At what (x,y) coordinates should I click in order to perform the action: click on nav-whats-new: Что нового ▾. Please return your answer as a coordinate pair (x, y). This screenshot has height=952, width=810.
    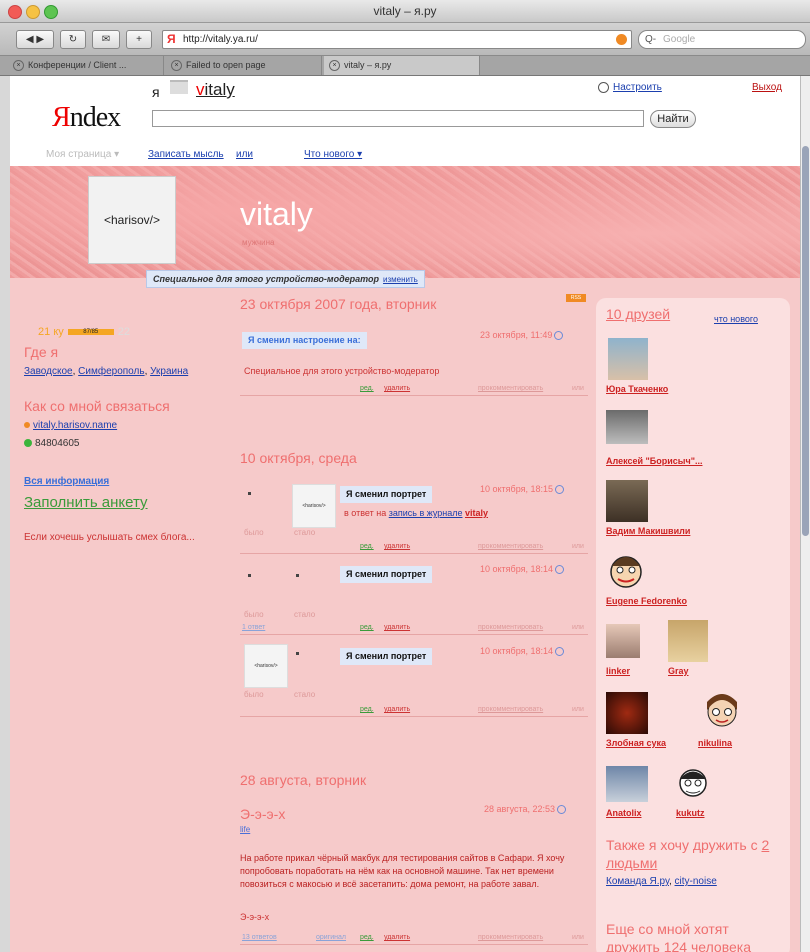
    Looking at the image, I should click on (333, 154).